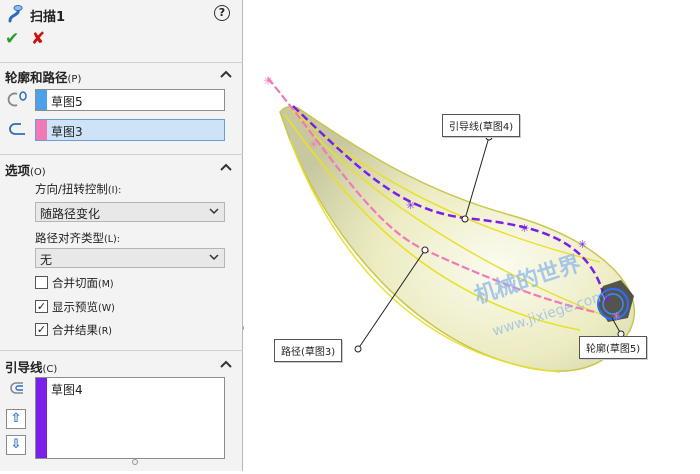  I want to click on orientation-dropdown: 随路径变化, so click(130, 212).